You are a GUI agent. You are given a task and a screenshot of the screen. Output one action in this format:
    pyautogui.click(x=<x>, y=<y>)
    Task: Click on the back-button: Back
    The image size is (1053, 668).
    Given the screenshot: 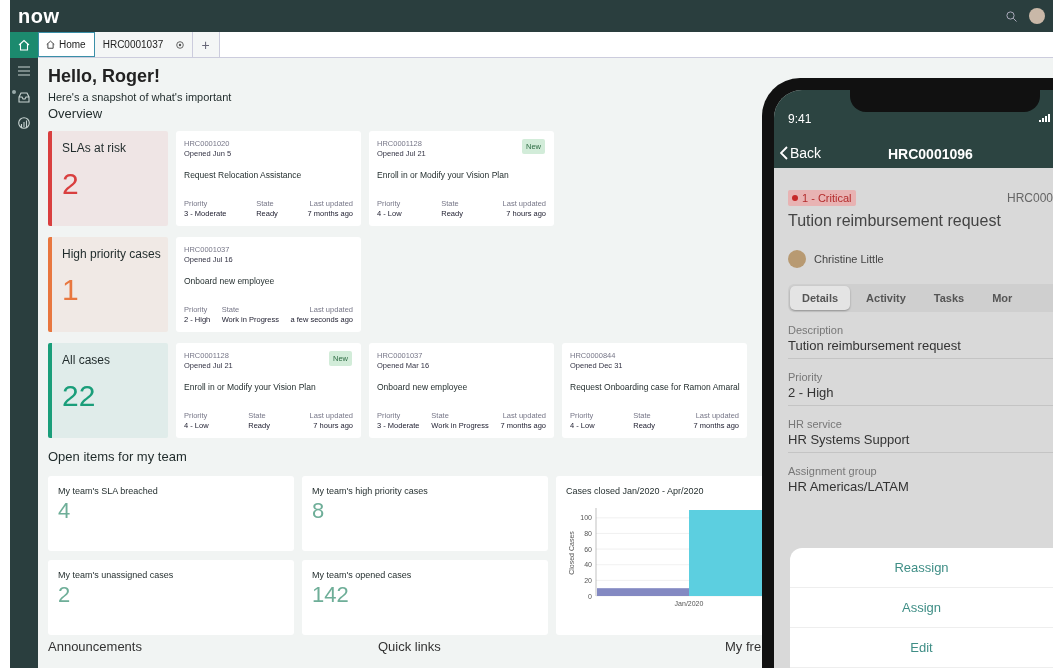 What is the action you would take?
    pyautogui.click(x=801, y=153)
    